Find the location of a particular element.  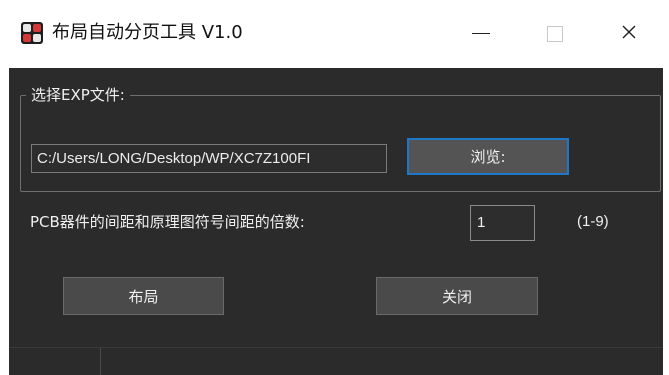

exp-file-path-input: C:/Users/LONG/Desktop/WP/XC7Z100FI is located at coordinates (209, 158).